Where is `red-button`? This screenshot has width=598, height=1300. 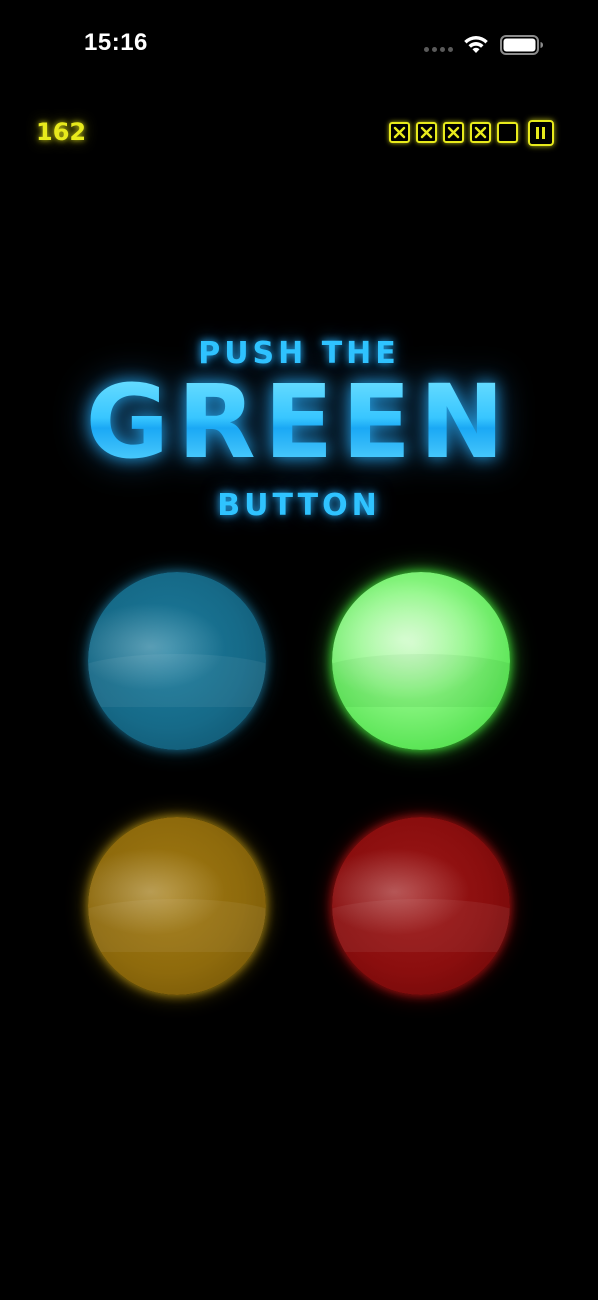 red-button is located at coordinates (421, 906).